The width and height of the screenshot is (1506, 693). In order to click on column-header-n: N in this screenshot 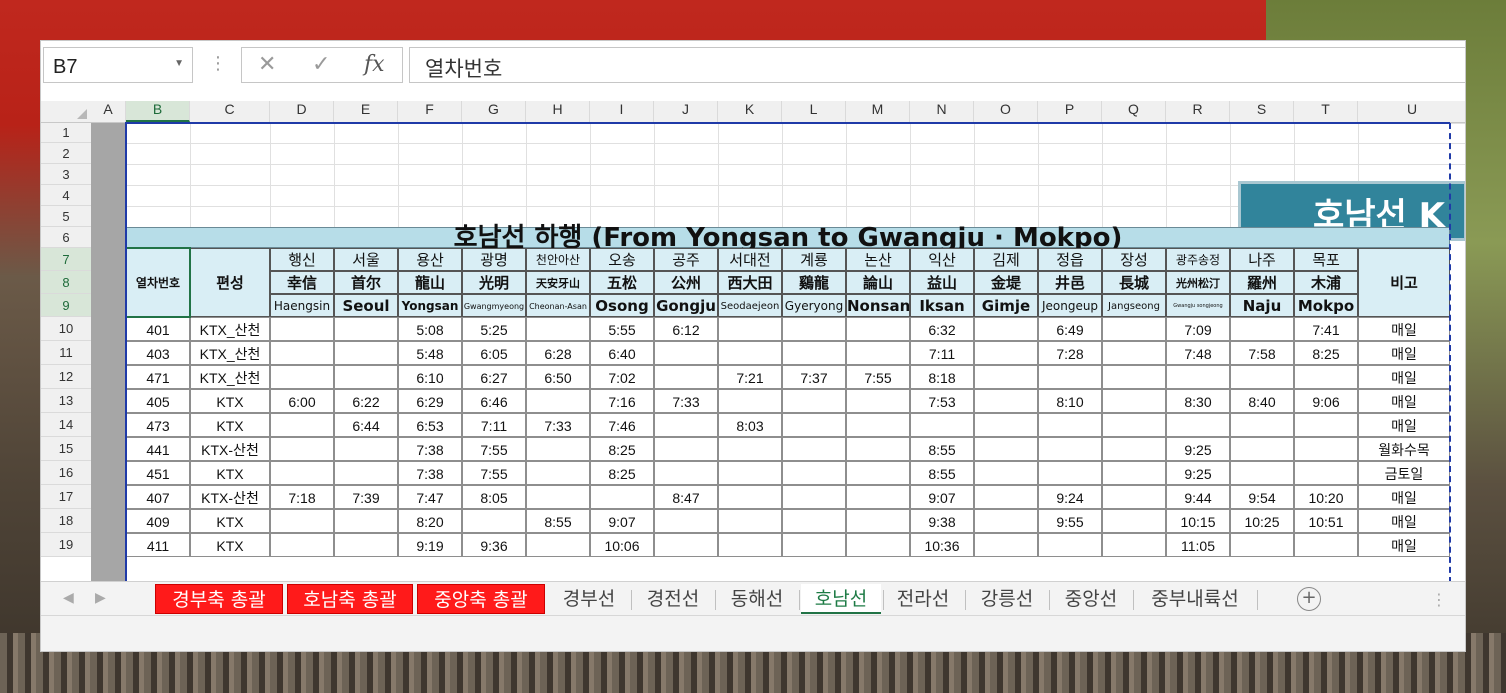, I will do `click(942, 111)`.